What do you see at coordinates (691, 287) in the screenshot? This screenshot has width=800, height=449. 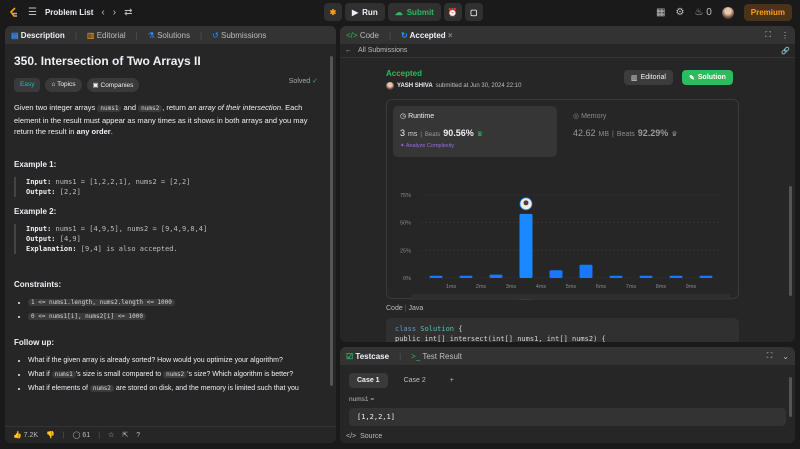 I see `x-tick-label: 9ms` at bounding box center [691, 287].